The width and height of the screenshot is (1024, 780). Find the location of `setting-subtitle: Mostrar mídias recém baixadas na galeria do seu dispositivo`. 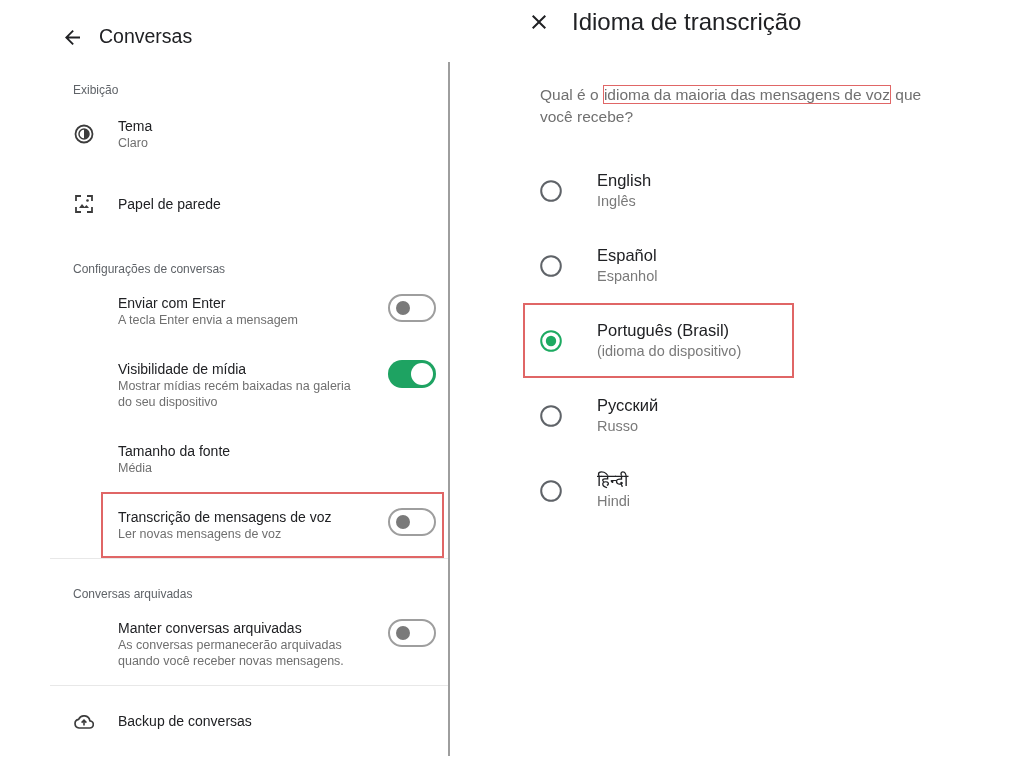

setting-subtitle: Mostrar mídias recém baixadas na galeria do seu dispositivo is located at coordinates (235, 394).